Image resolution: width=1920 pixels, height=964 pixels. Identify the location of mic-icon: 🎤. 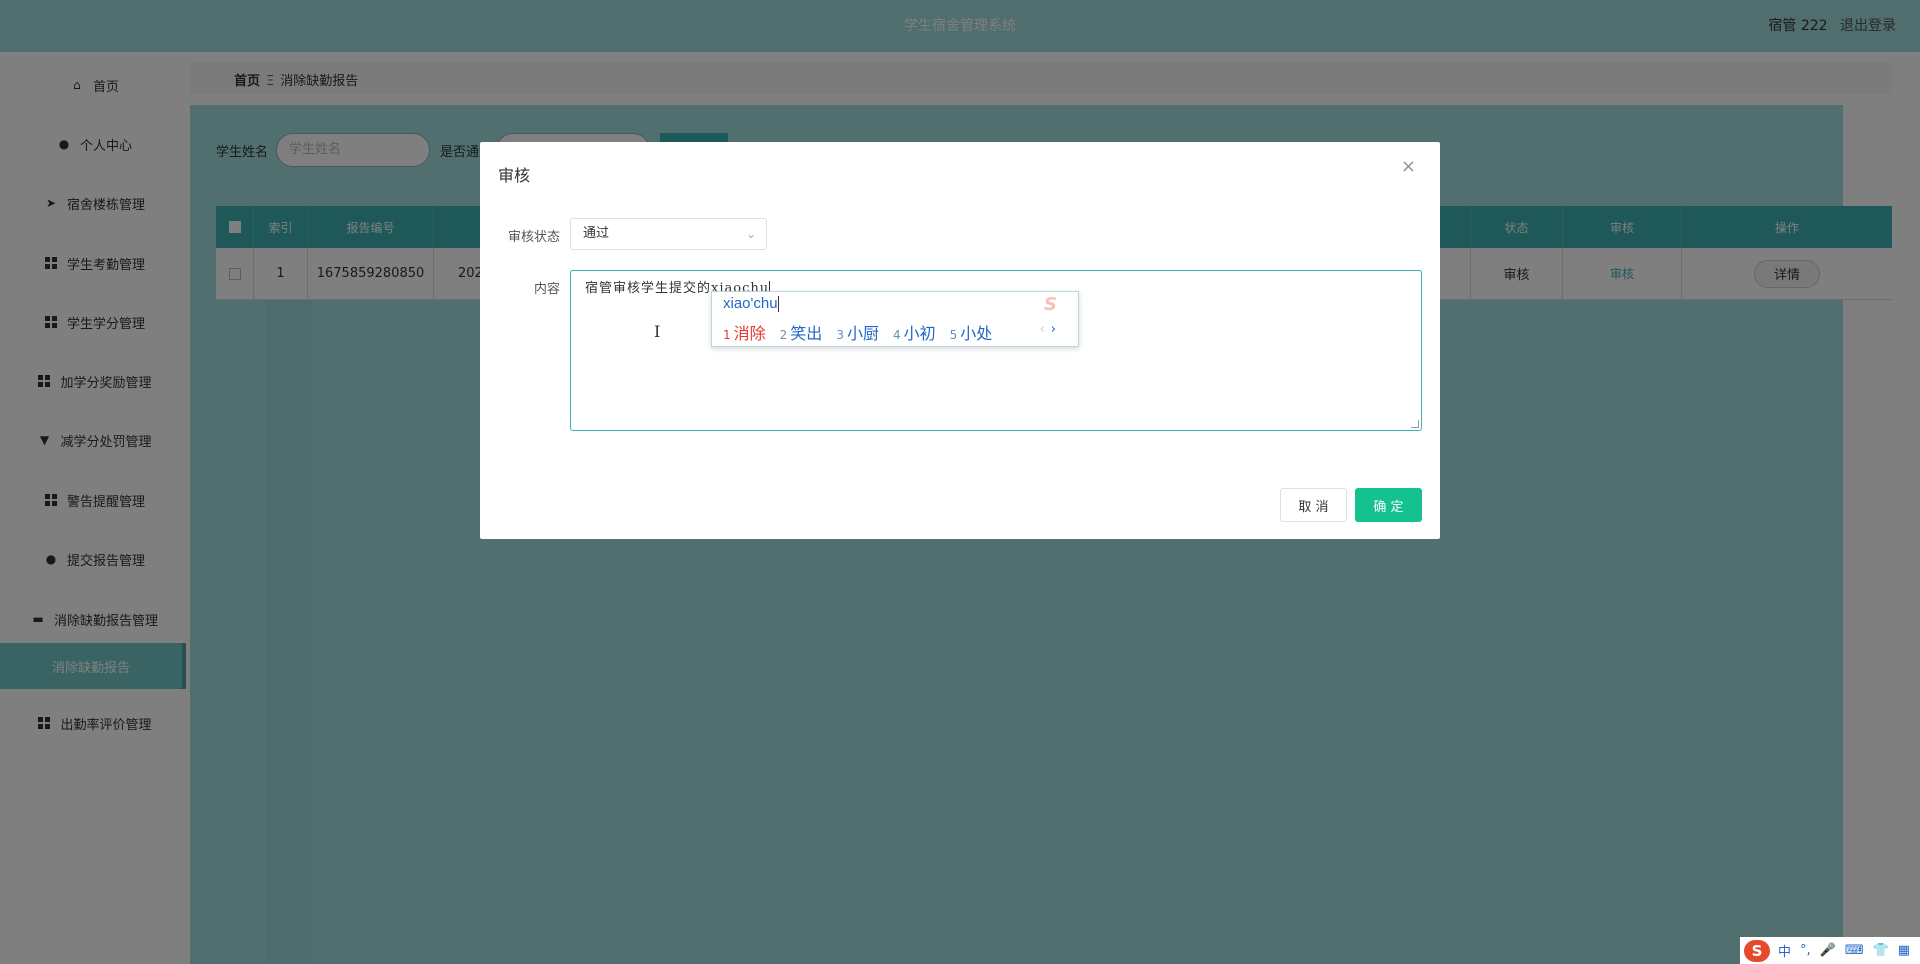
(1828, 950).